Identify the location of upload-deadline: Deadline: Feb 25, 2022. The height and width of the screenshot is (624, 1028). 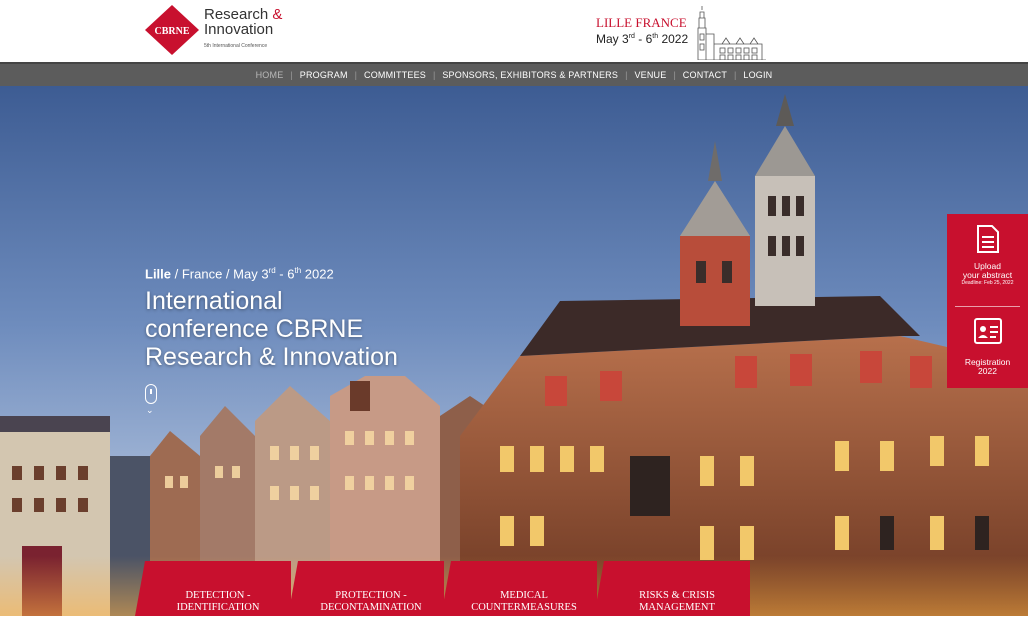
(987, 283).